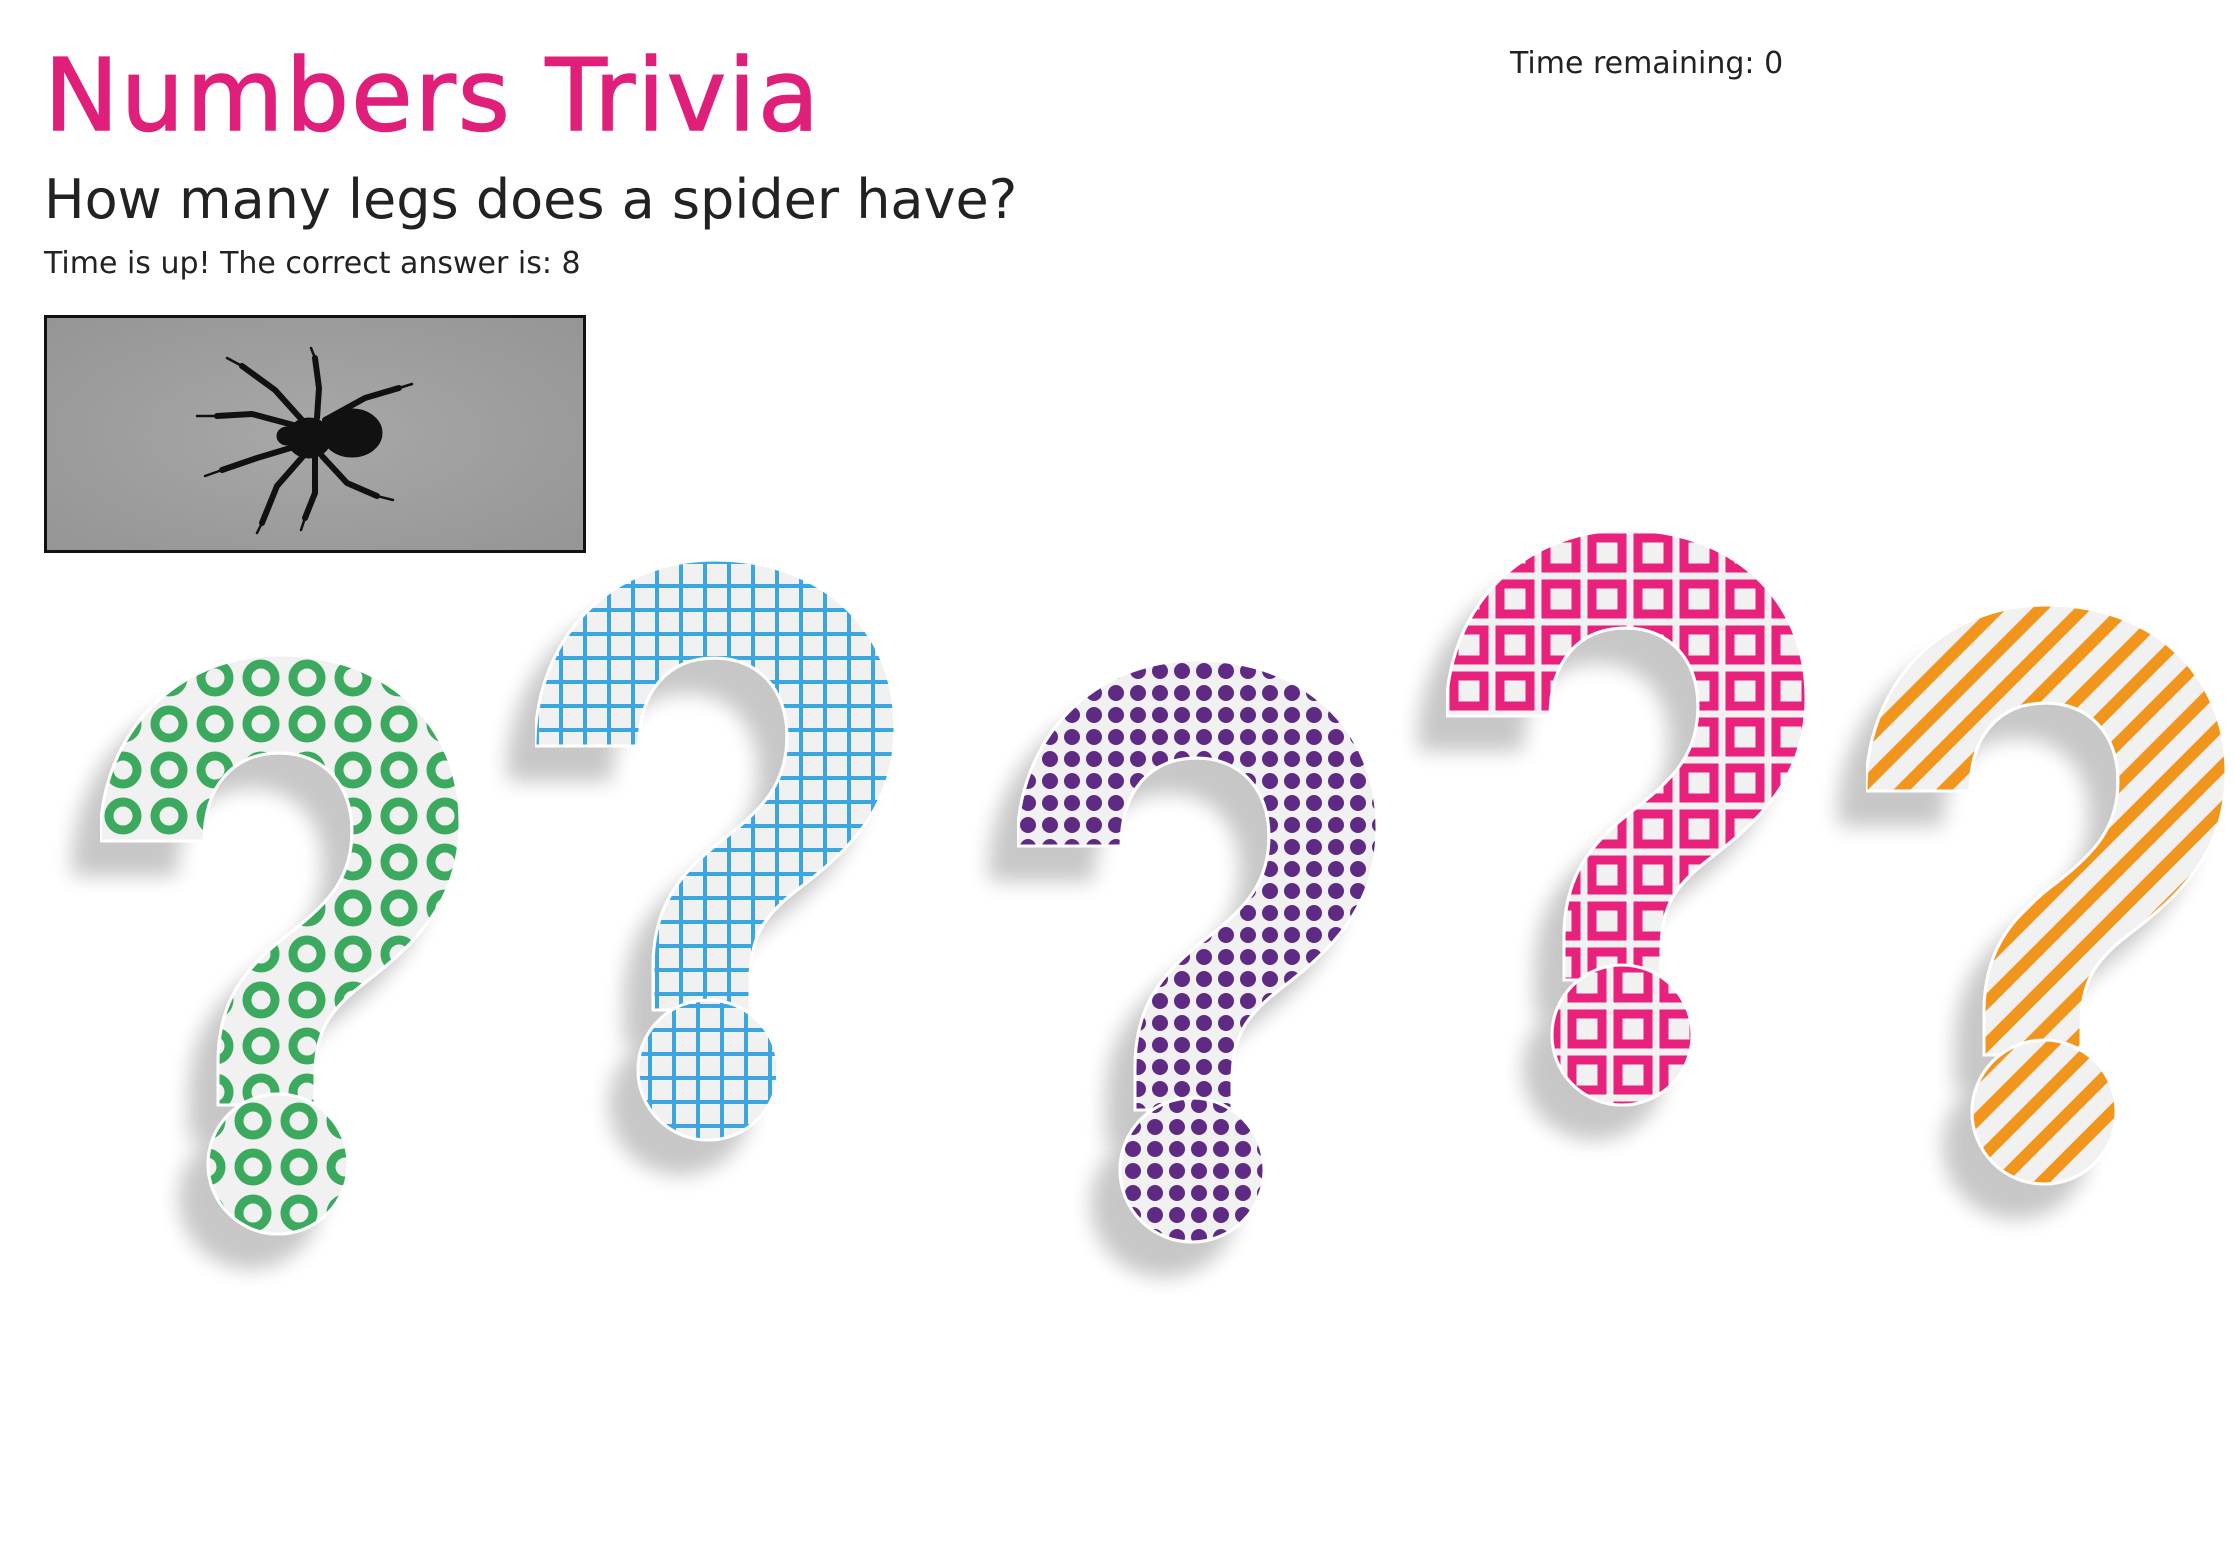 Image resolution: width=2234 pixels, height=1562 pixels. What do you see at coordinates (1626, 818) in the screenshot?
I see `question-mark-pink-squares` at bounding box center [1626, 818].